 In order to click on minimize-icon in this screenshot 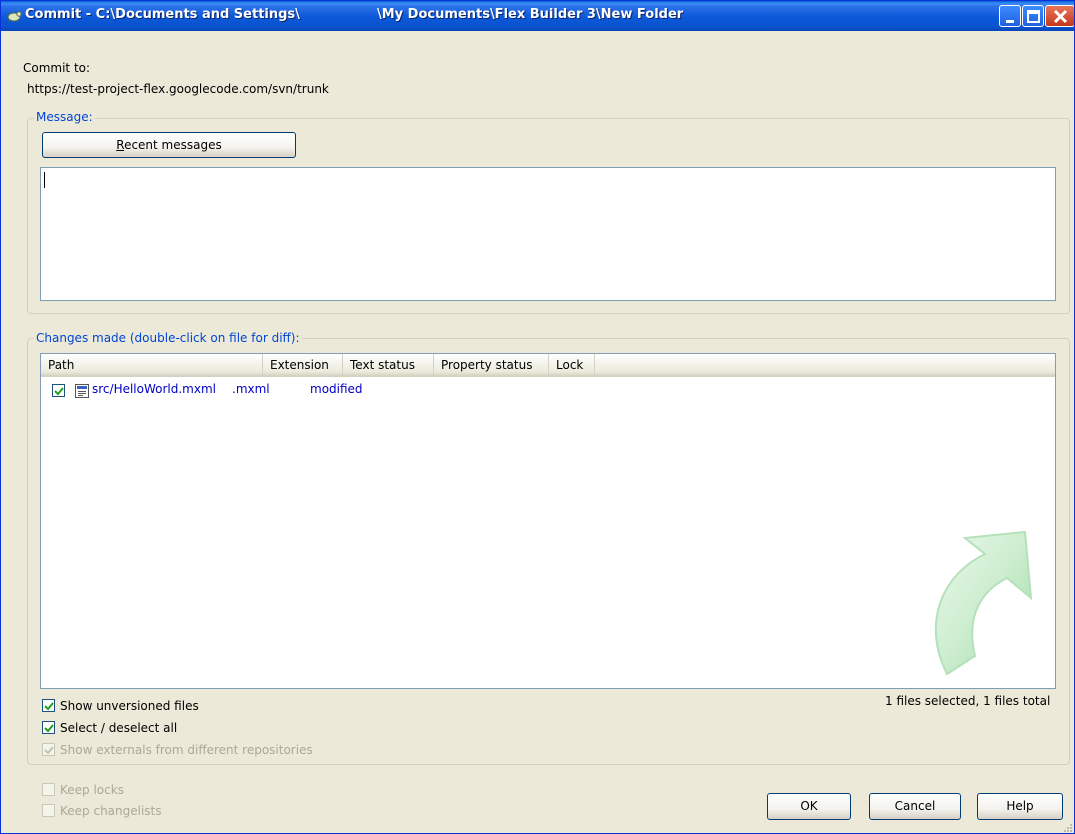, I will do `click(1010, 21)`.